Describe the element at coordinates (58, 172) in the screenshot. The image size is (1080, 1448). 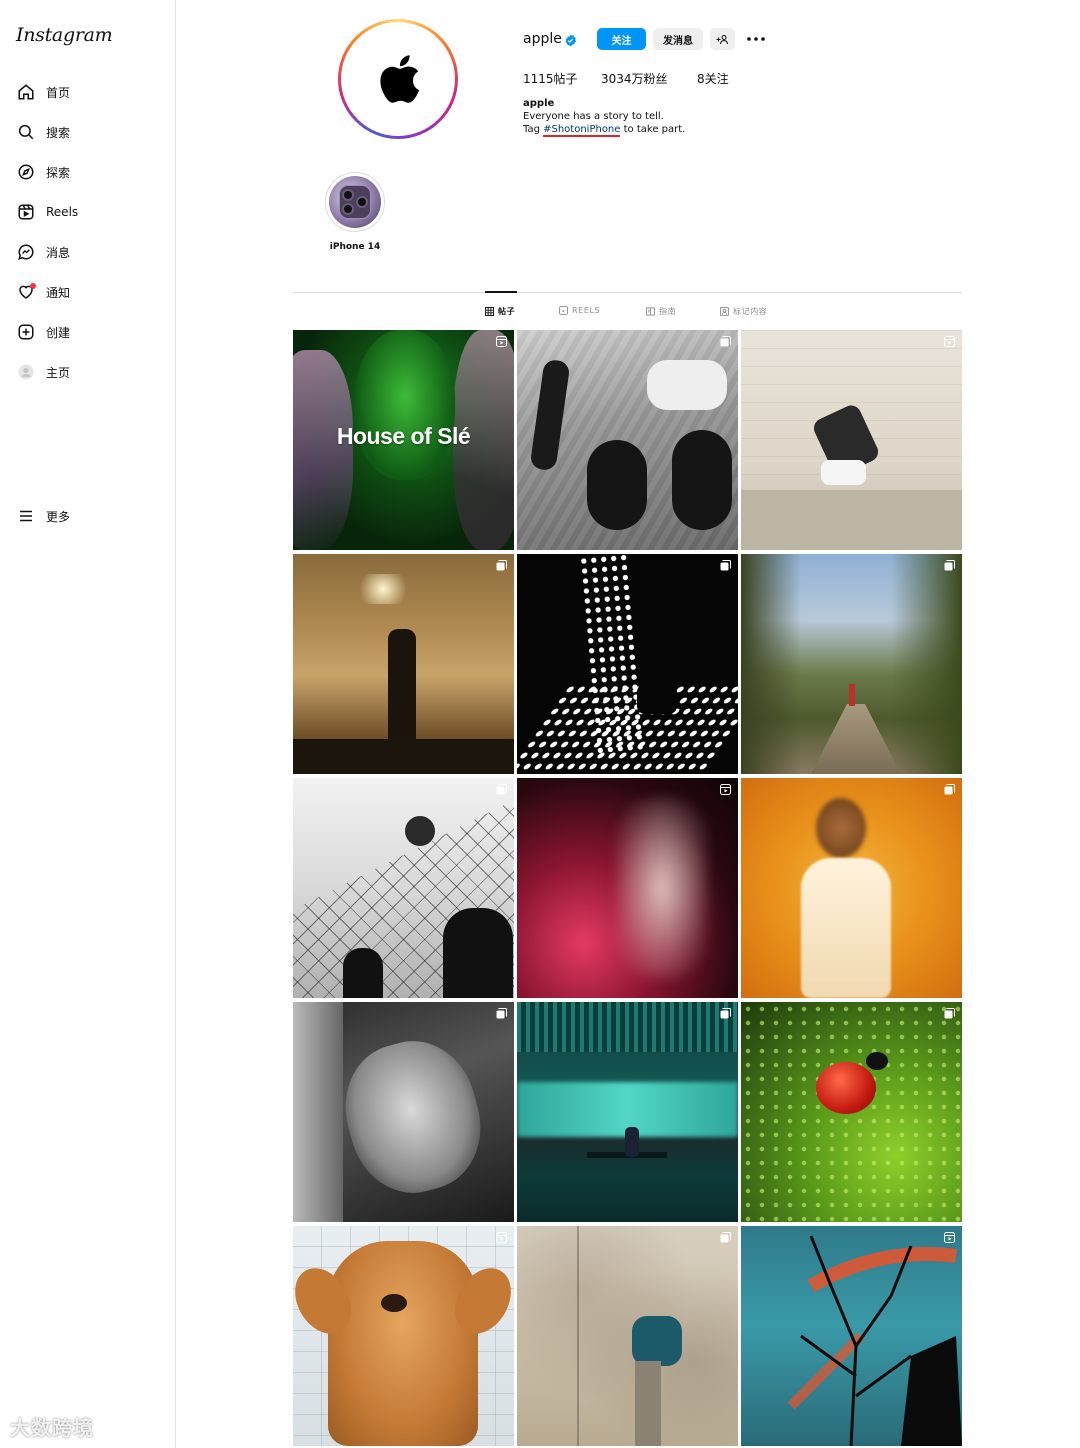
I see `sidebar-item-label: 探索` at that location.